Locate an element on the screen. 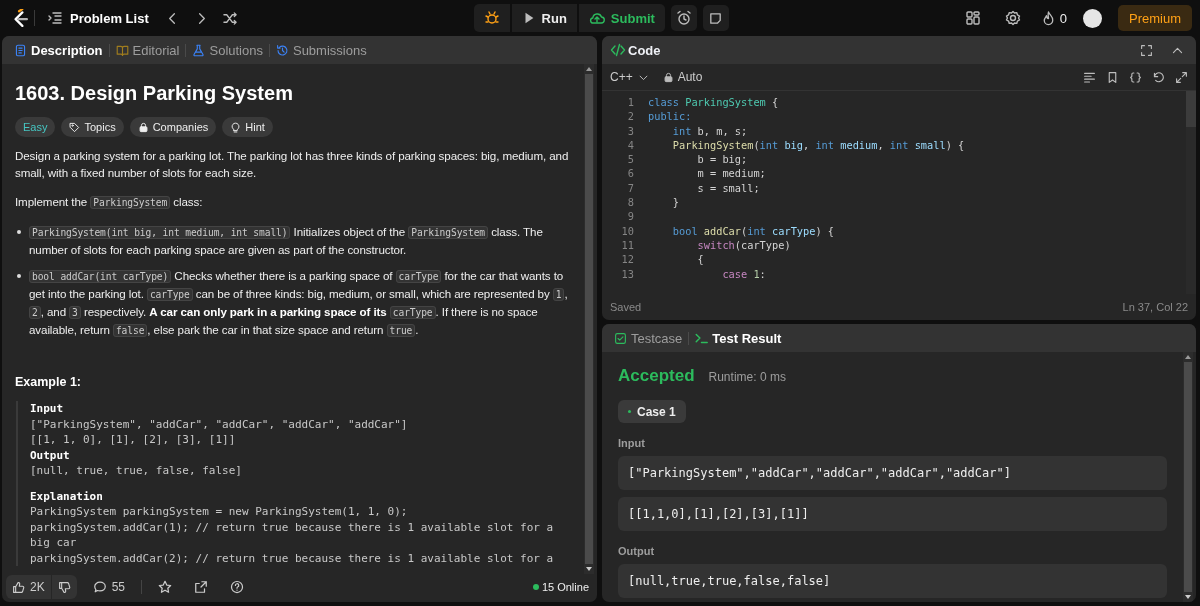 Image resolution: width=1200 pixels, height=606 pixels. lightbulb-icon is located at coordinates (236, 127).